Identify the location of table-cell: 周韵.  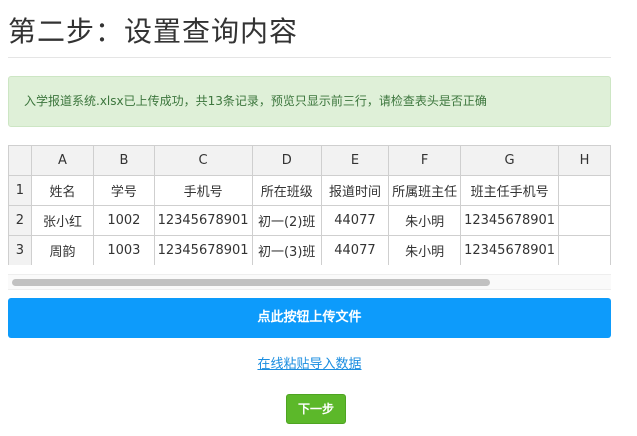
(62, 250).